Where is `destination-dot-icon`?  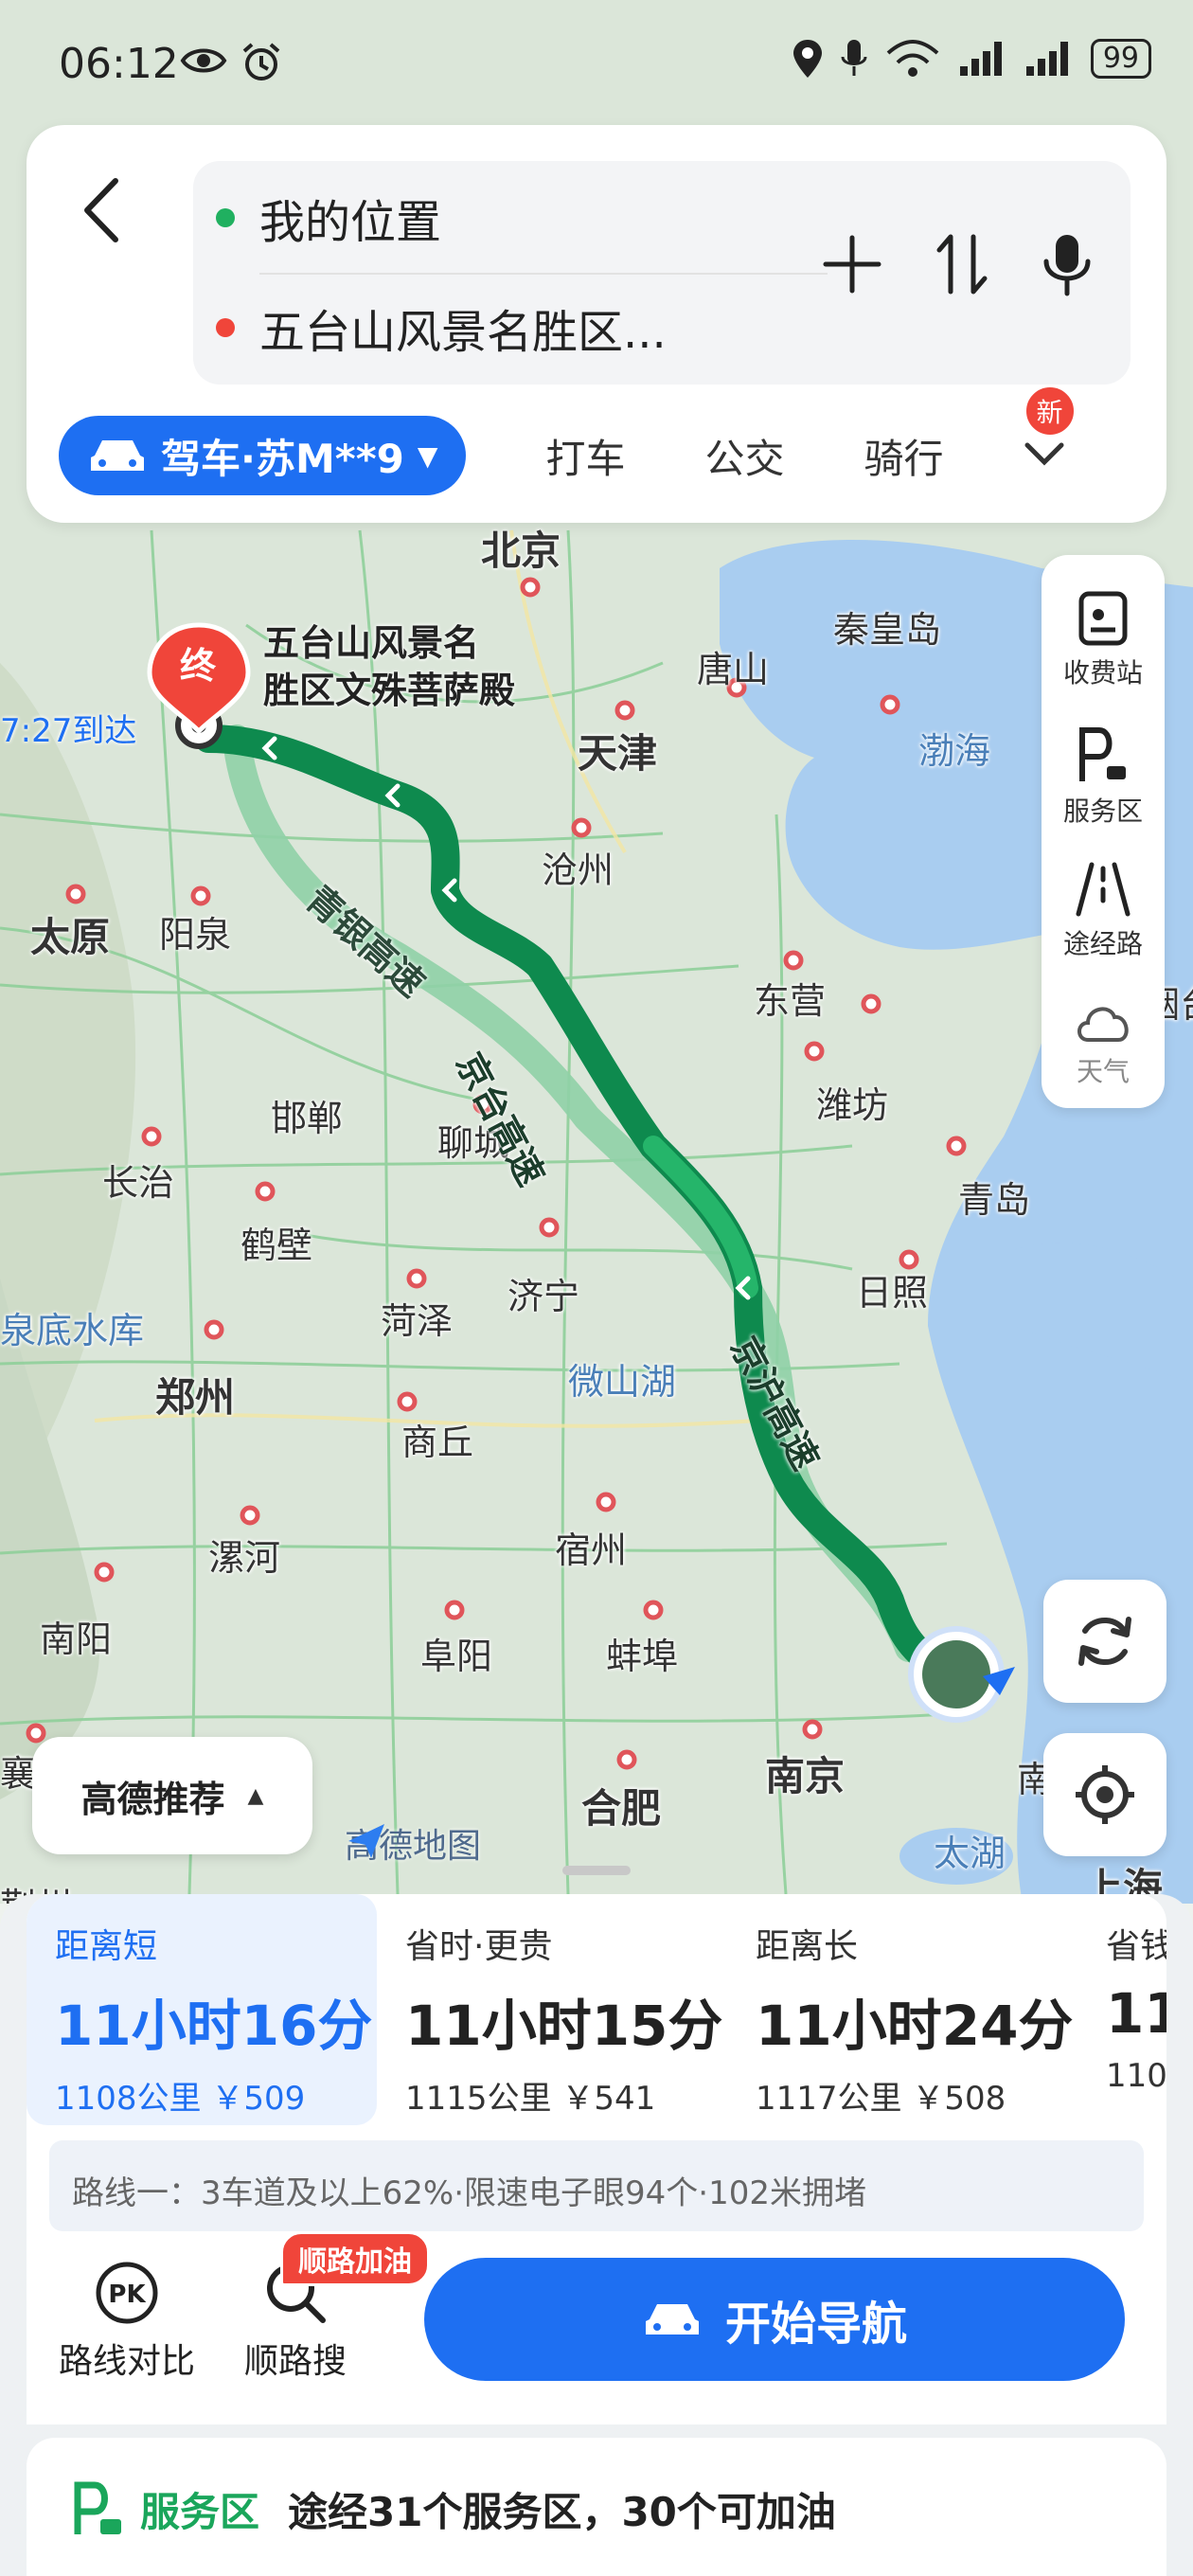
destination-dot-icon is located at coordinates (225, 327).